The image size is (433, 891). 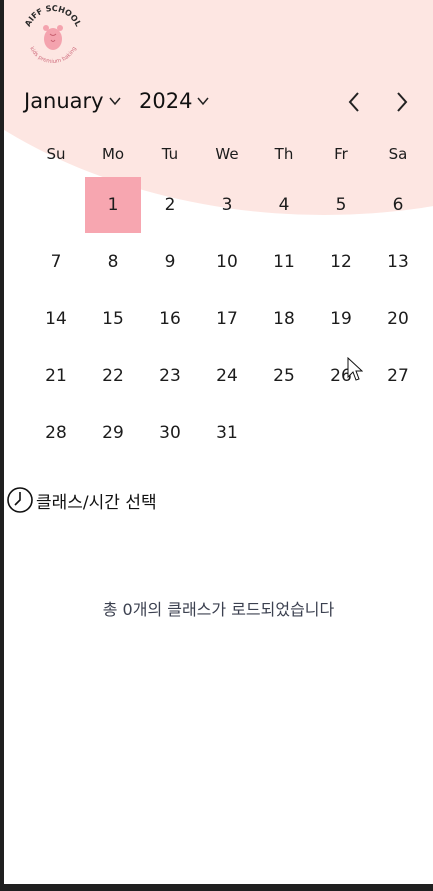 I want to click on weekday-header: Sa, so click(x=398, y=154).